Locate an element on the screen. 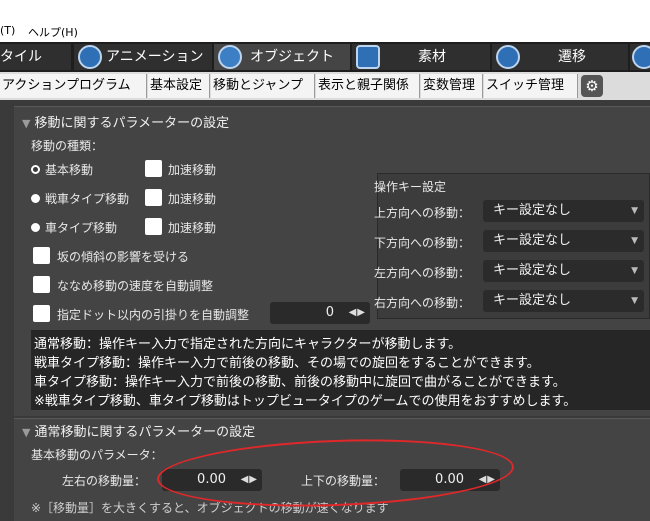 The width and height of the screenshot is (650, 521). tab-object: オブジェクト is located at coordinates (282, 57).